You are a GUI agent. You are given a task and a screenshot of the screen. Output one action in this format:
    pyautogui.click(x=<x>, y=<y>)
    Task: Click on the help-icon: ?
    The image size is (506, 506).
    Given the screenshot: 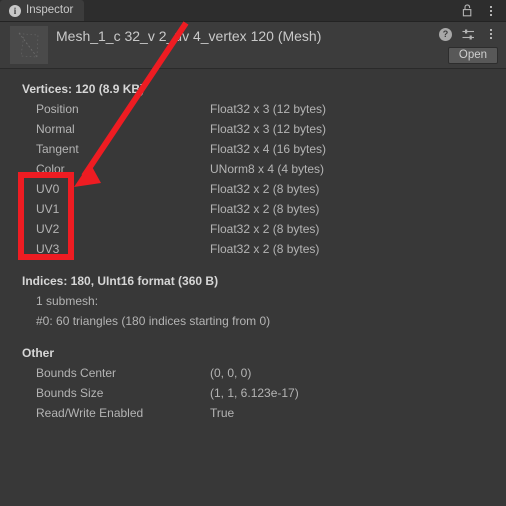 What is the action you would take?
    pyautogui.click(x=445, y=34)
    